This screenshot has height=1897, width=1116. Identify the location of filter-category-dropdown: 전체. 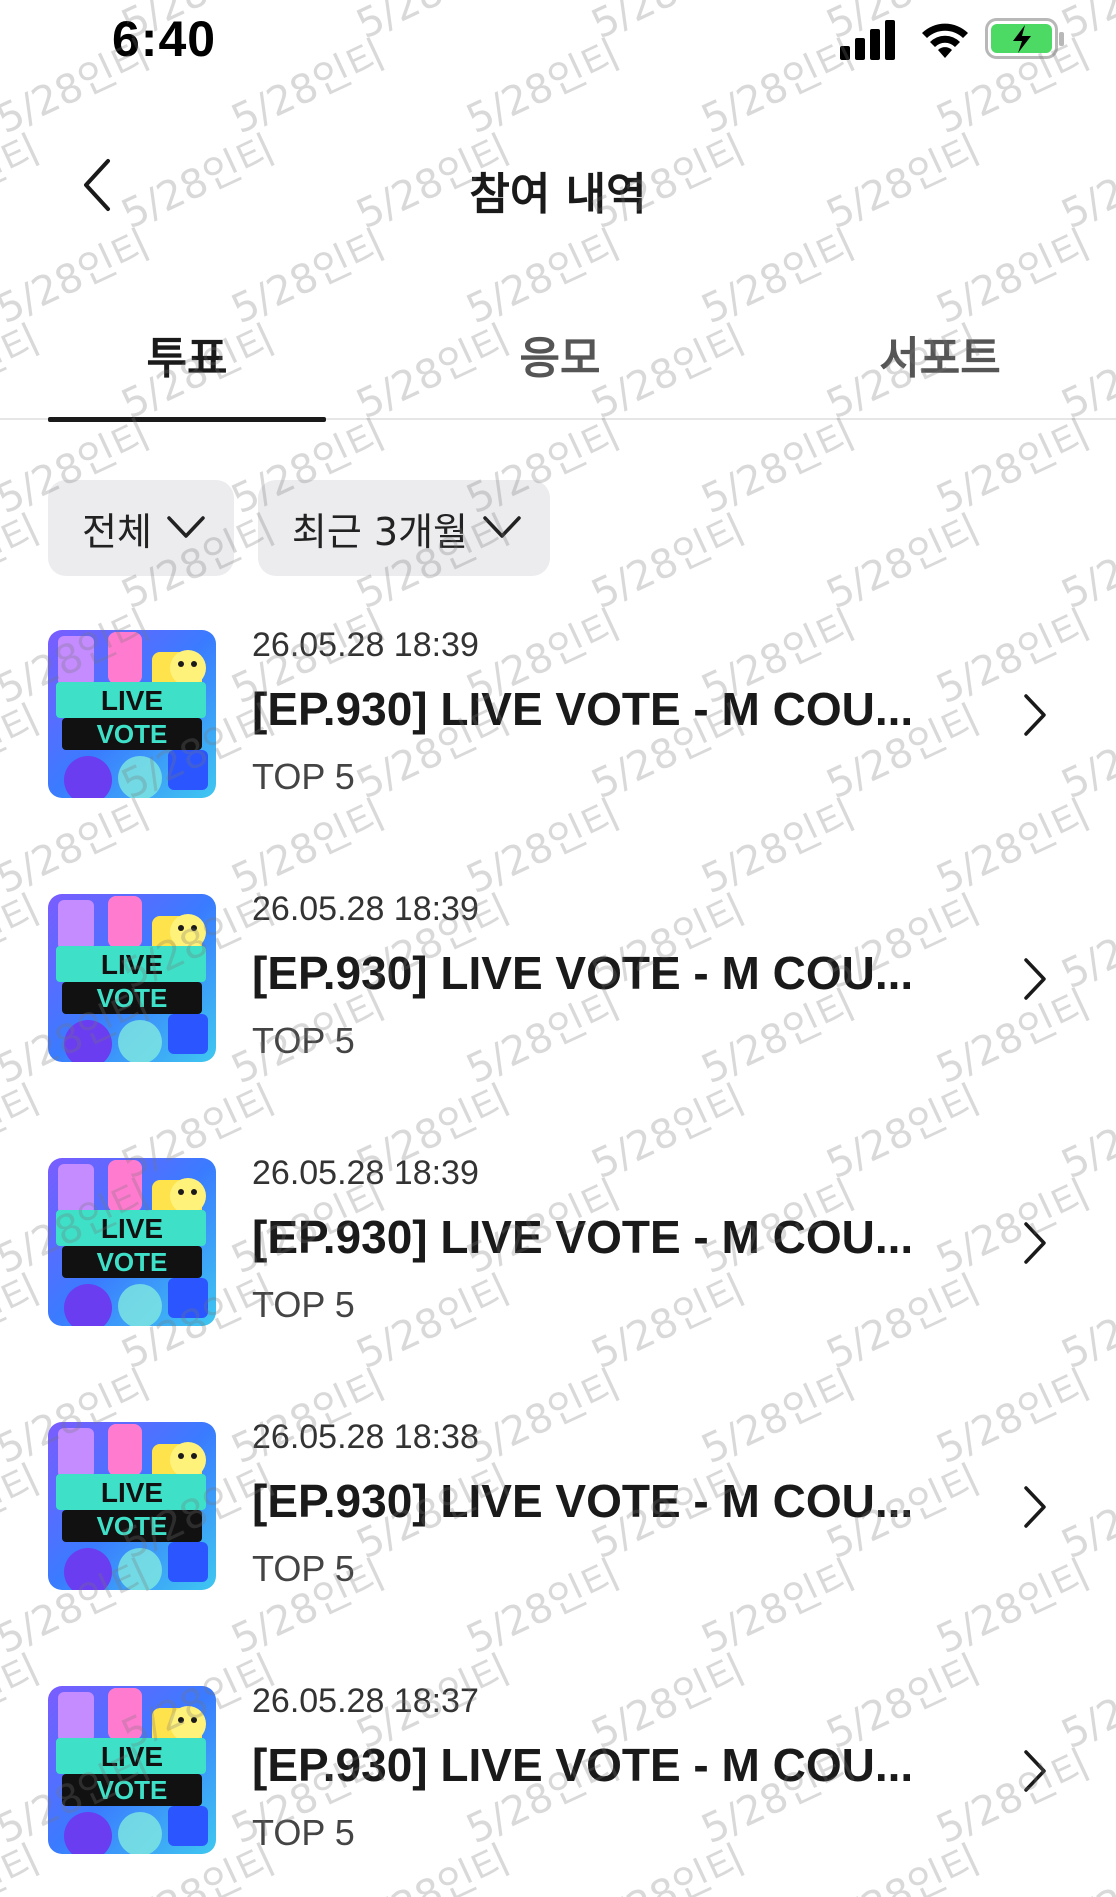
(141, 528).